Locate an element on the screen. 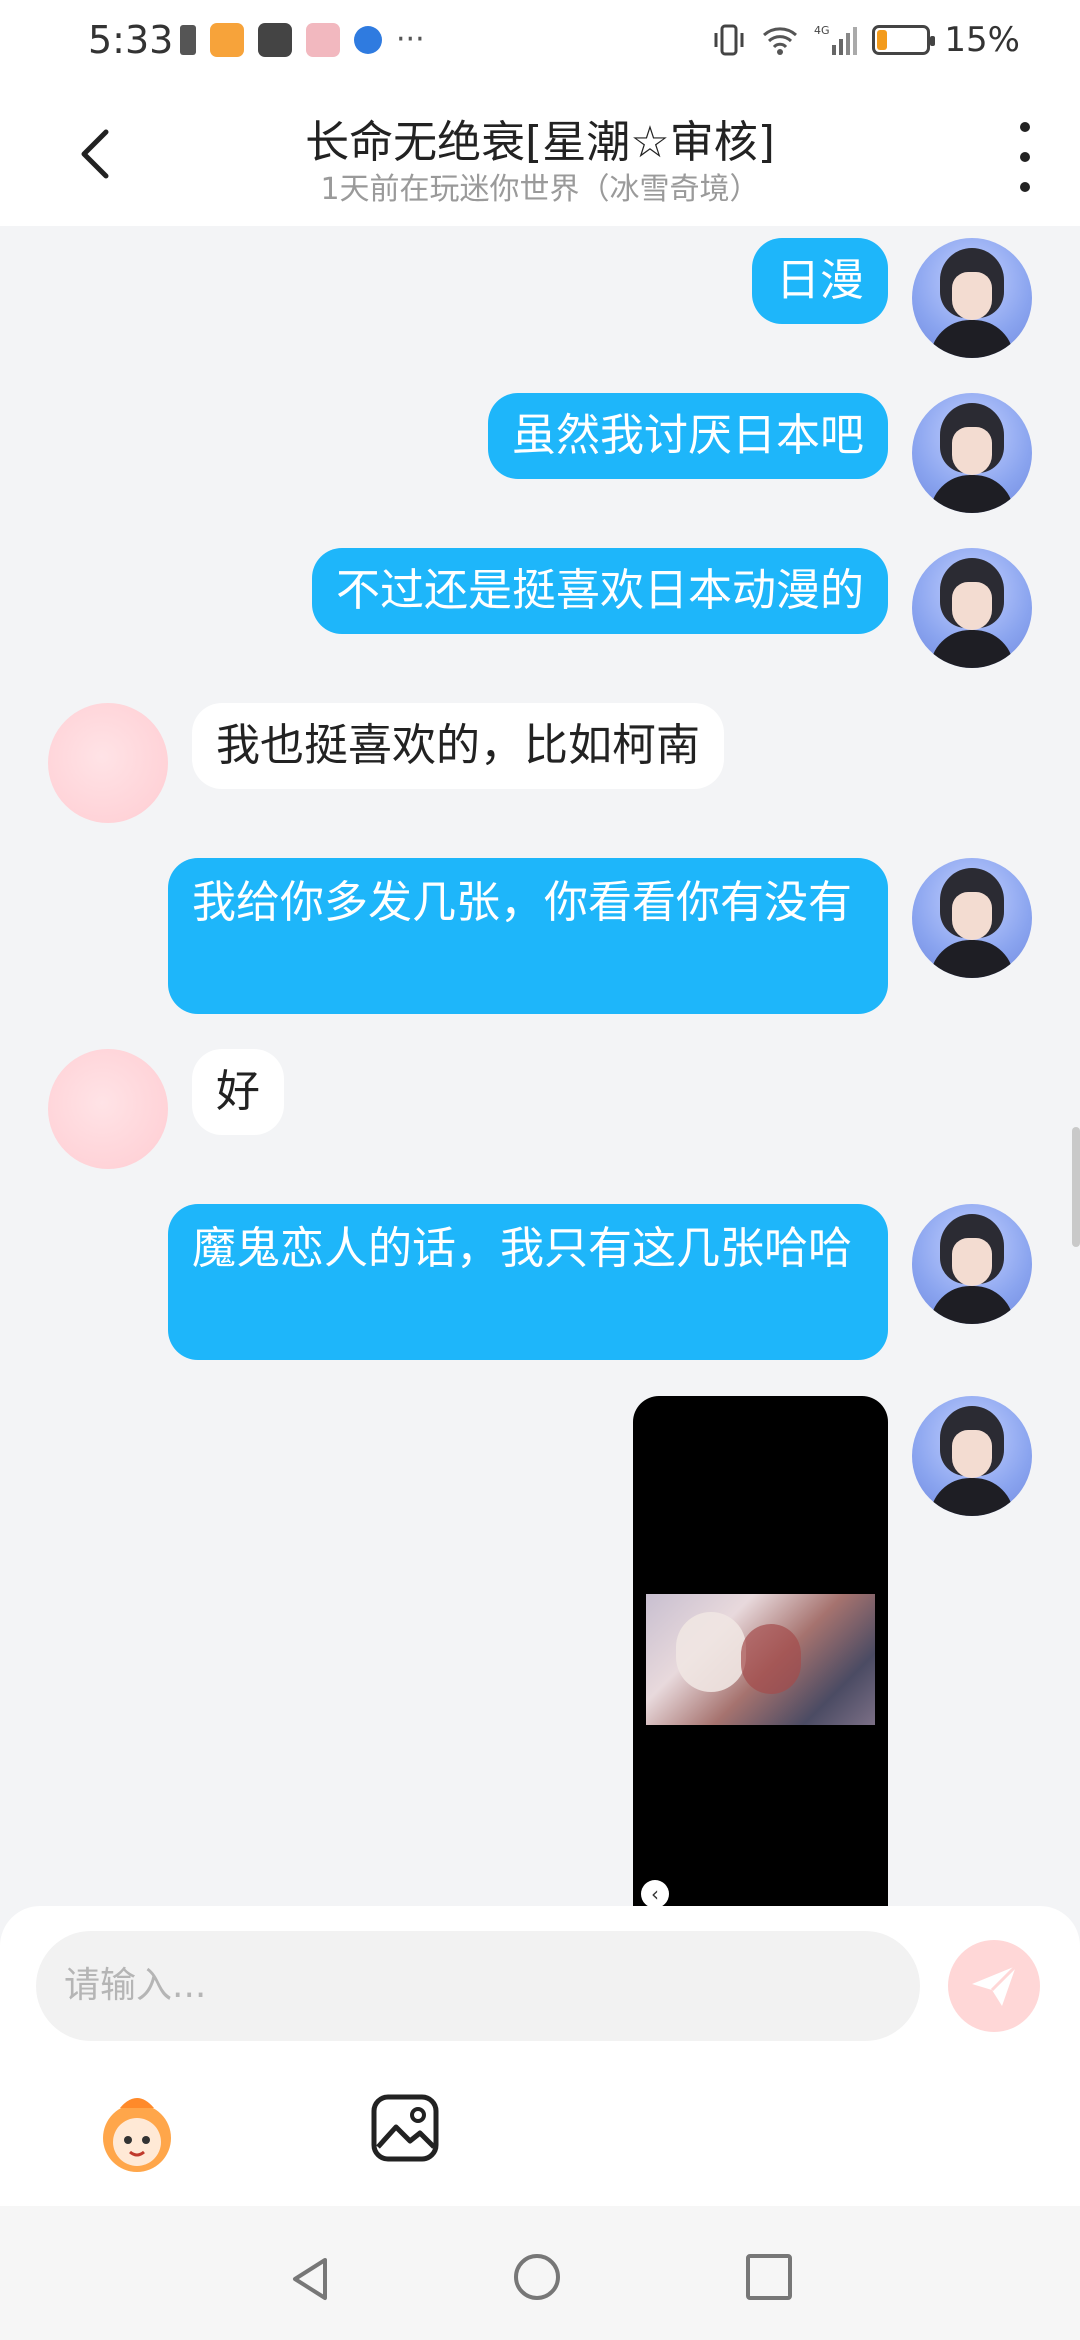 The height and width of the screenshot is (2340, 1080). shop-app-icon is located at coordinates (323, 39).